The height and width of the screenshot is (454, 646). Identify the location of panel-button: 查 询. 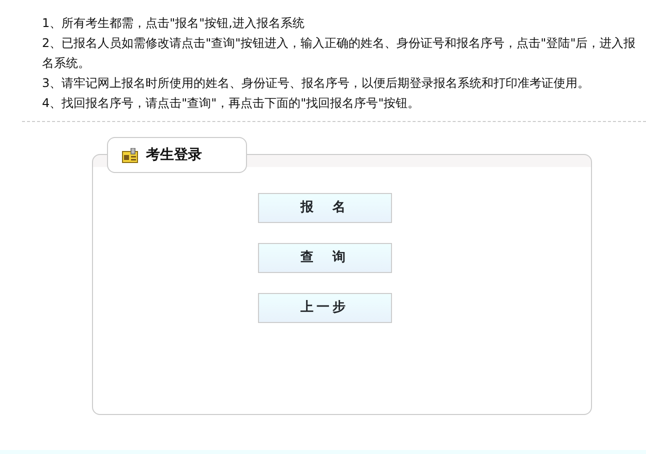
(325, 258).